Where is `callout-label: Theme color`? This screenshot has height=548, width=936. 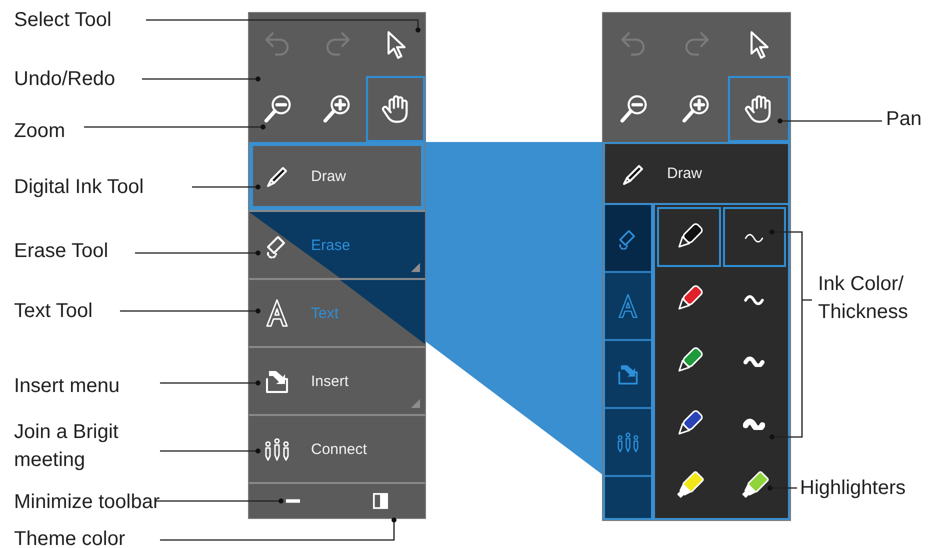
callout-label: Theme color is located at coordinates (70, 537).